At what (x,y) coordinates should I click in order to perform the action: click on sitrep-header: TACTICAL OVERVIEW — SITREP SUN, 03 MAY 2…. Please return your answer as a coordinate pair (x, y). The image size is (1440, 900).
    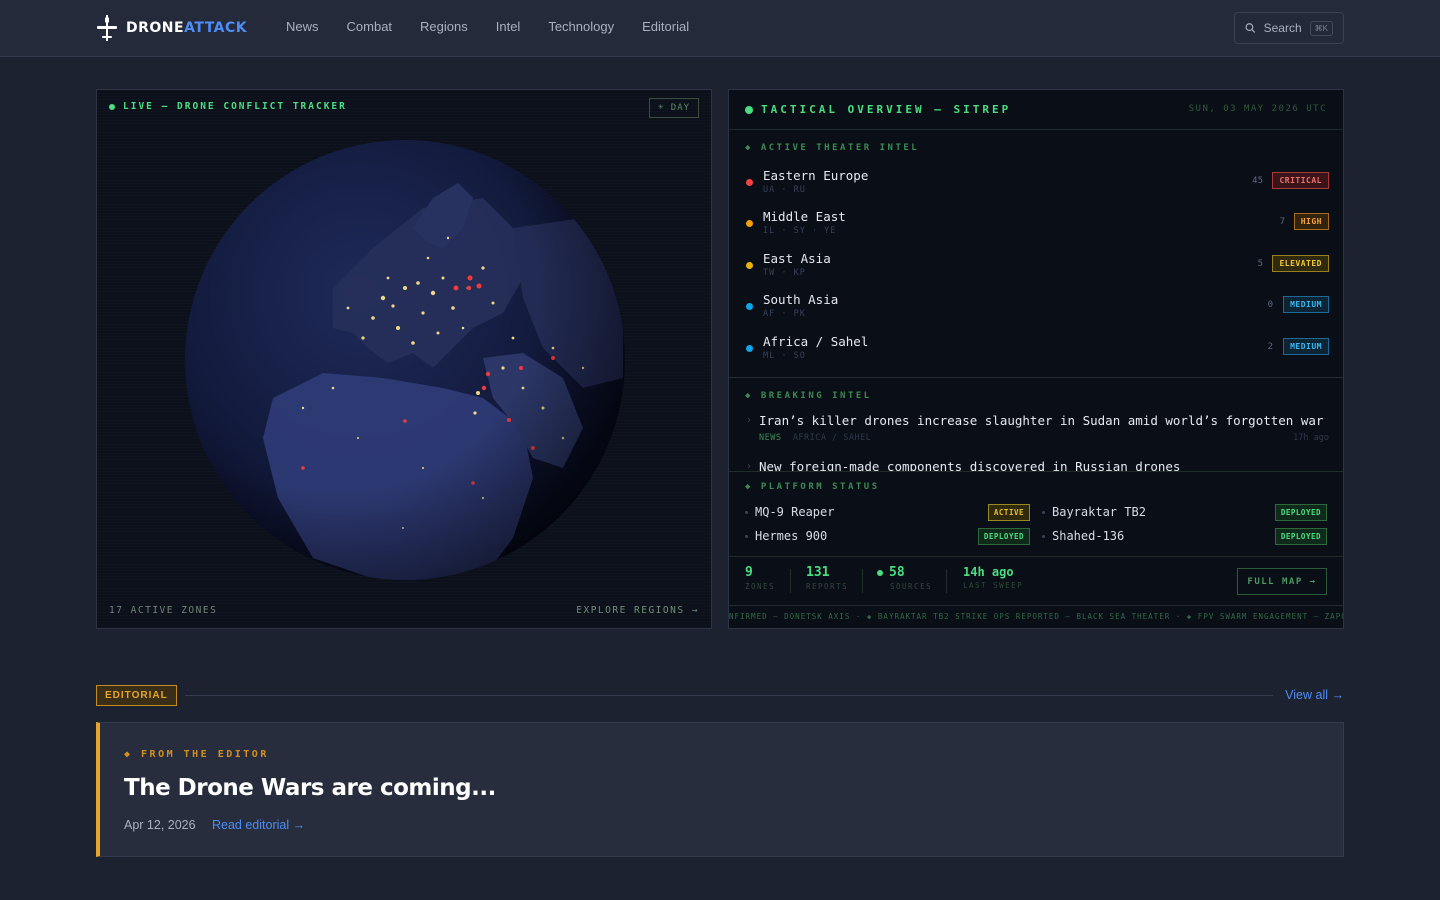
    Looking at the image, I should click on (1036, 110).